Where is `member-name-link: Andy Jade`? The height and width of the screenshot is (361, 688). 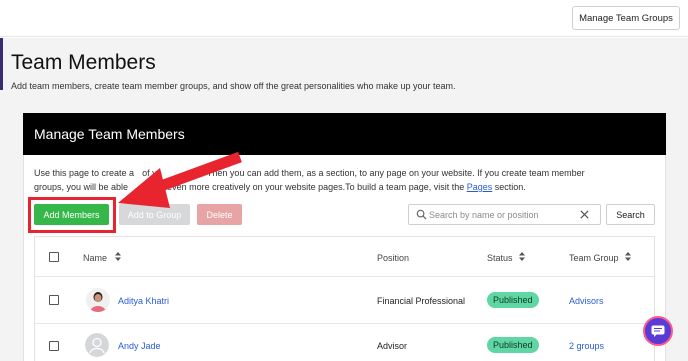
member-name-link: Andy Jade is located at coordinates (139, 346).